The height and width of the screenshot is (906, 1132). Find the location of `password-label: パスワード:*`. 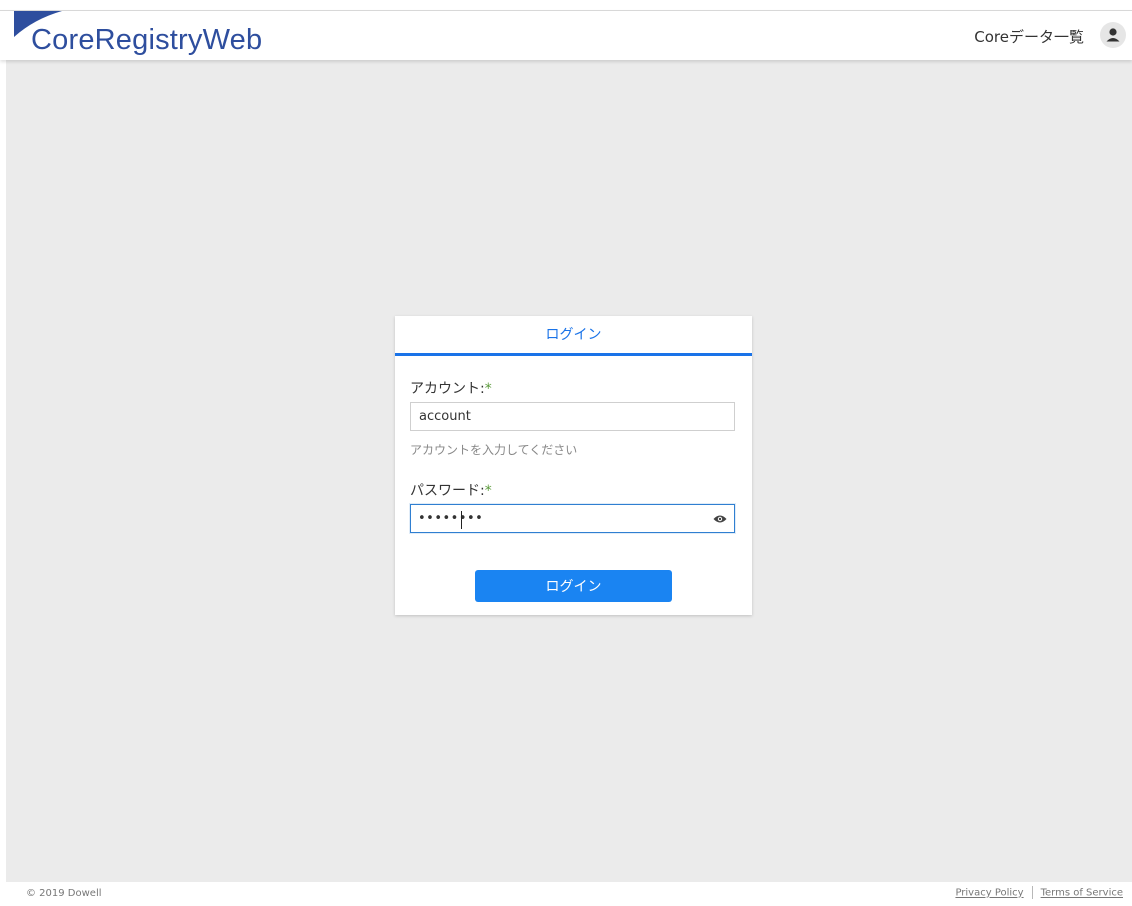

password-label: パスワード:* is located at coordinates (451, 491).